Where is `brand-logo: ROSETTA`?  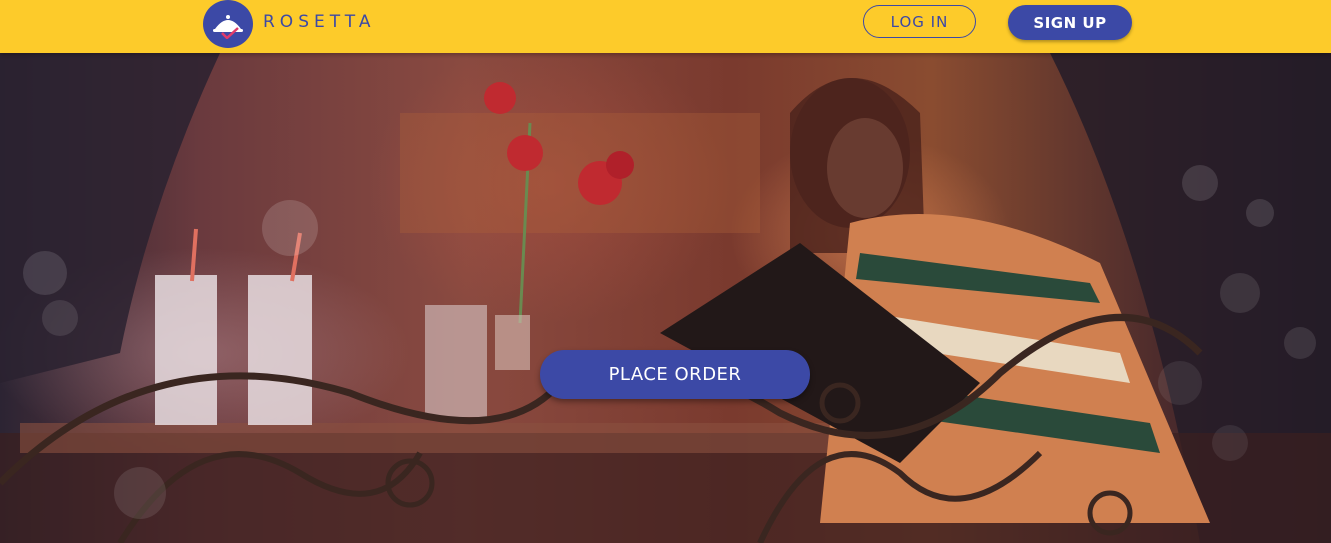 brand-logo: ROSETTA is located at coordinates (289, 26).